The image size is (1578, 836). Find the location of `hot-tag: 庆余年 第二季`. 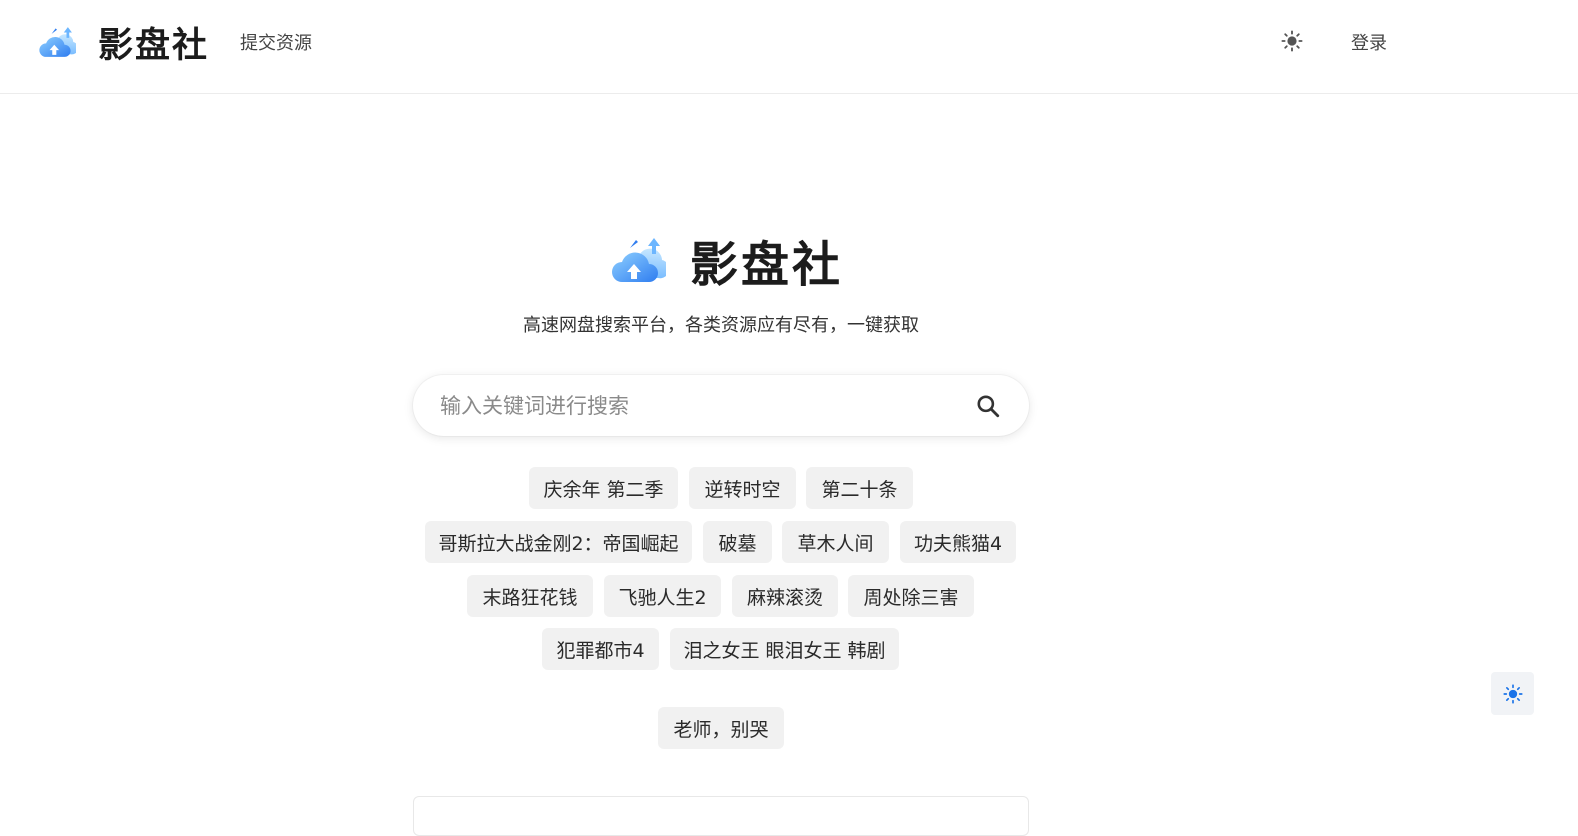

hot-tag: 庆余年 第二季 is located at coordinates (603, 488).